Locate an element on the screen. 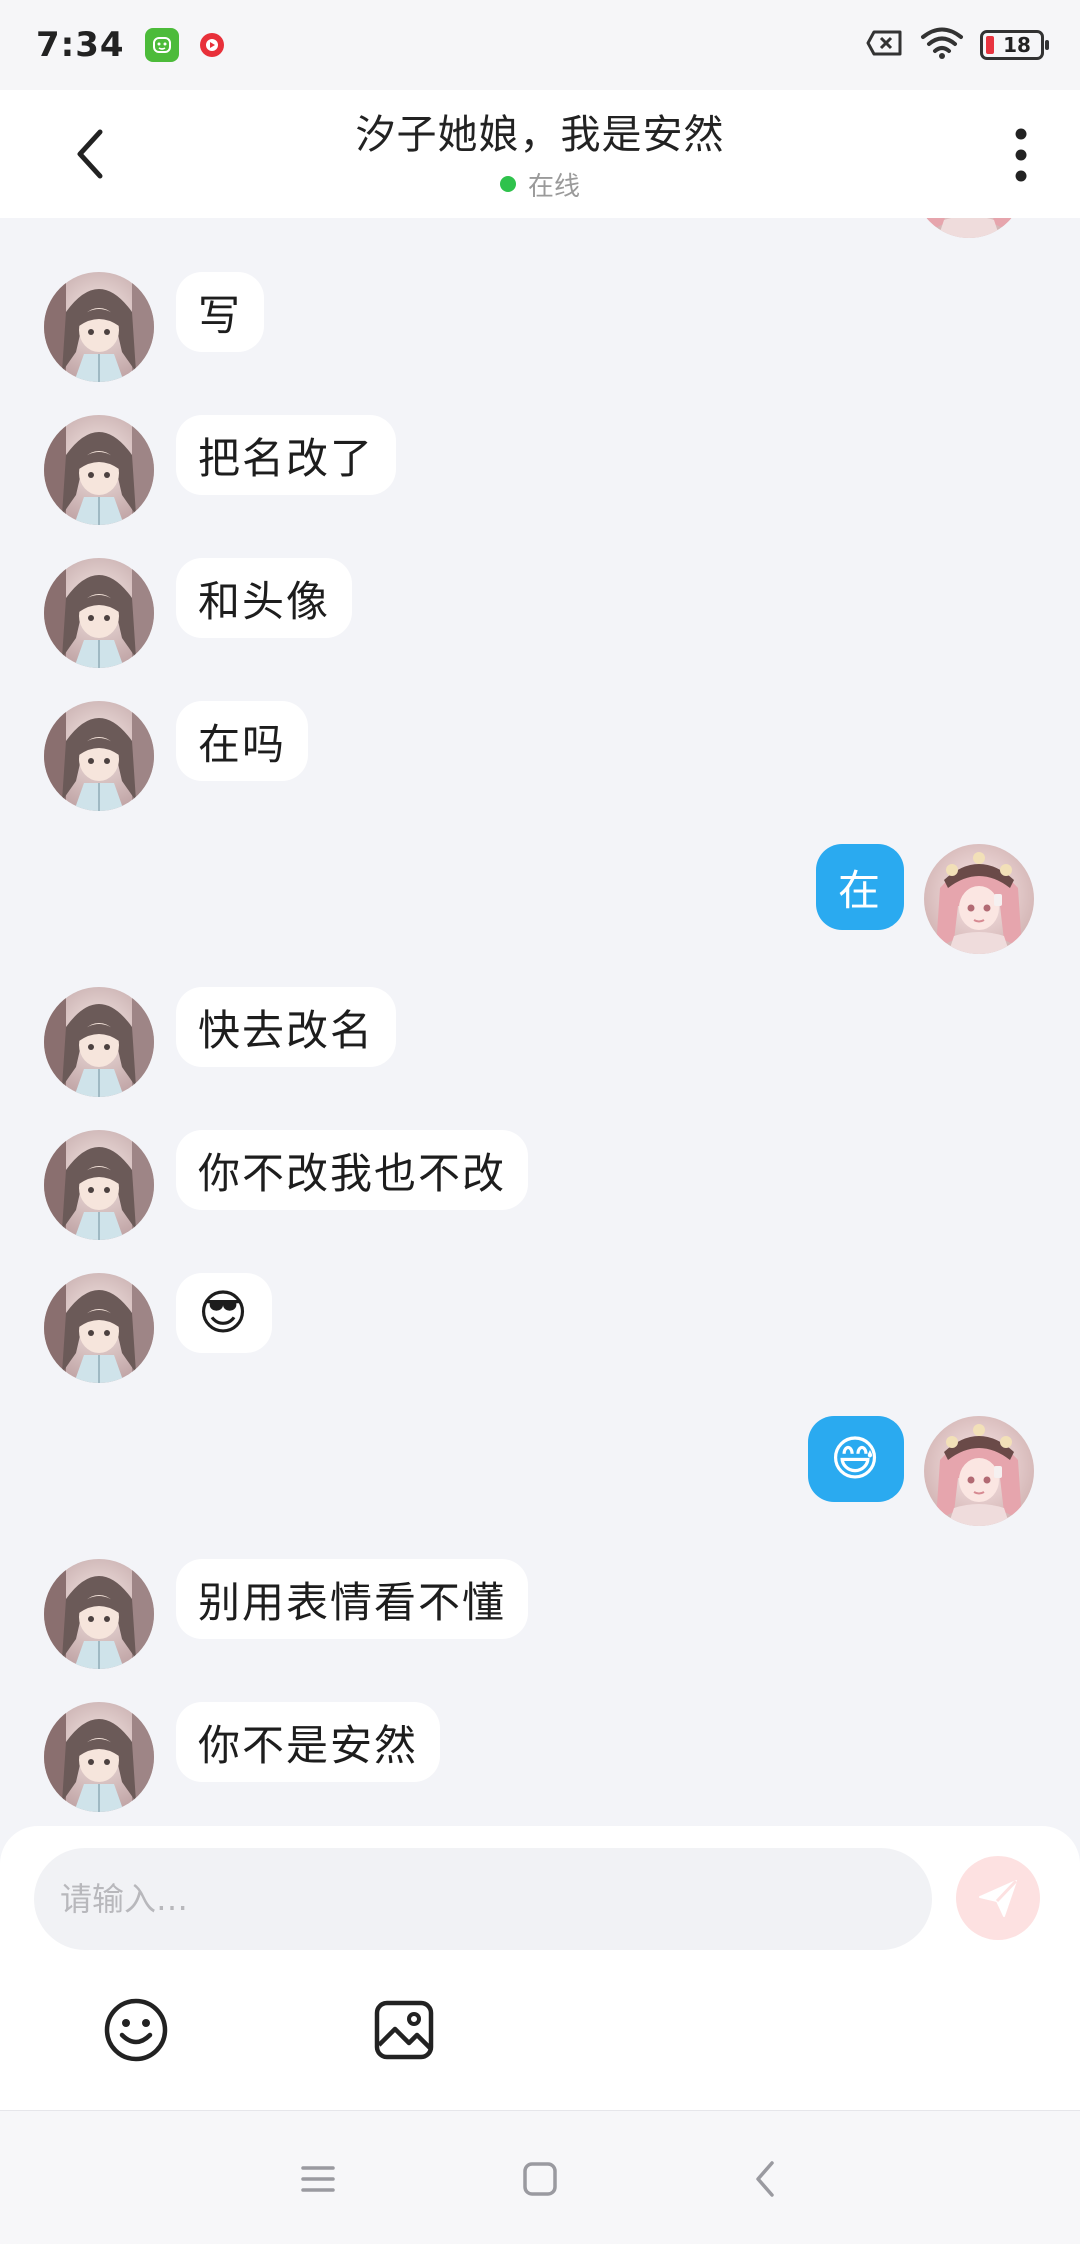 Image resolution: width=1080 pixels, height=2244 pixels. message-incoming: 和头像 is located at coordinates (540, 614).